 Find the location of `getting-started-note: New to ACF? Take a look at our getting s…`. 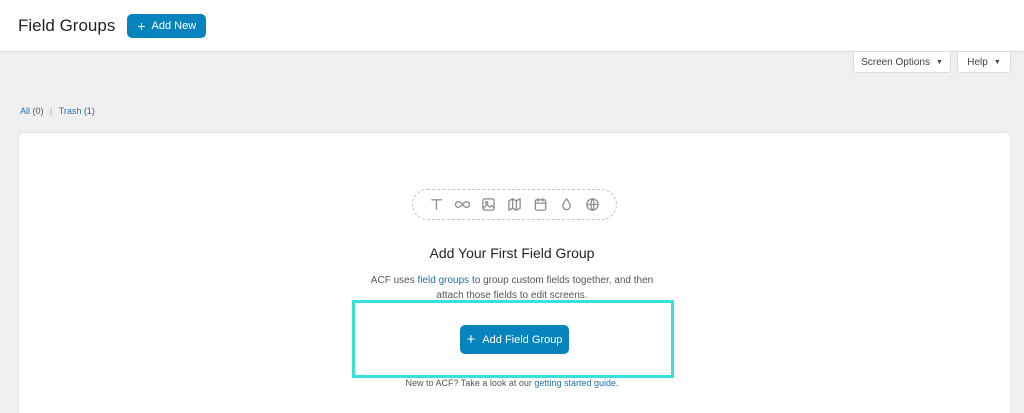

getting-started-note: New to ACF? Take a look at our getting s… is located at coordinates (512, 383).